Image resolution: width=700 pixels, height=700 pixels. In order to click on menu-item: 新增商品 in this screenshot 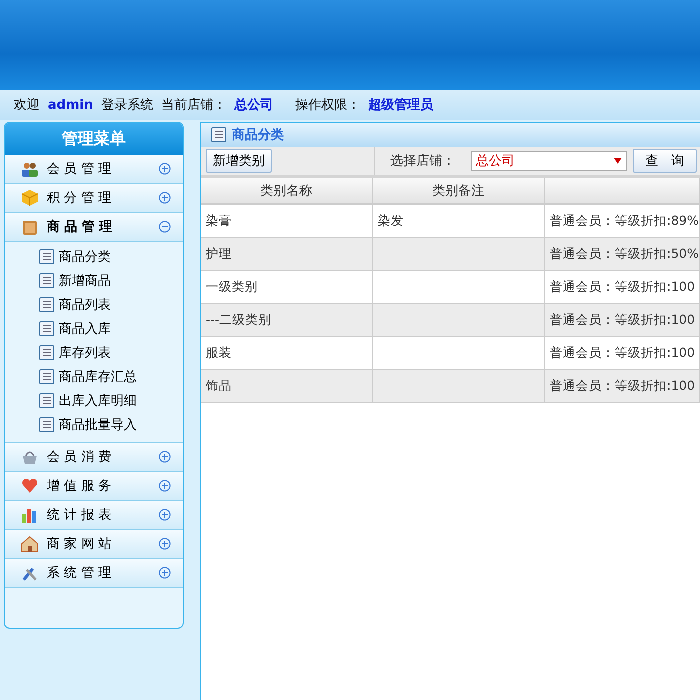, I will do `click(111, 281)`.